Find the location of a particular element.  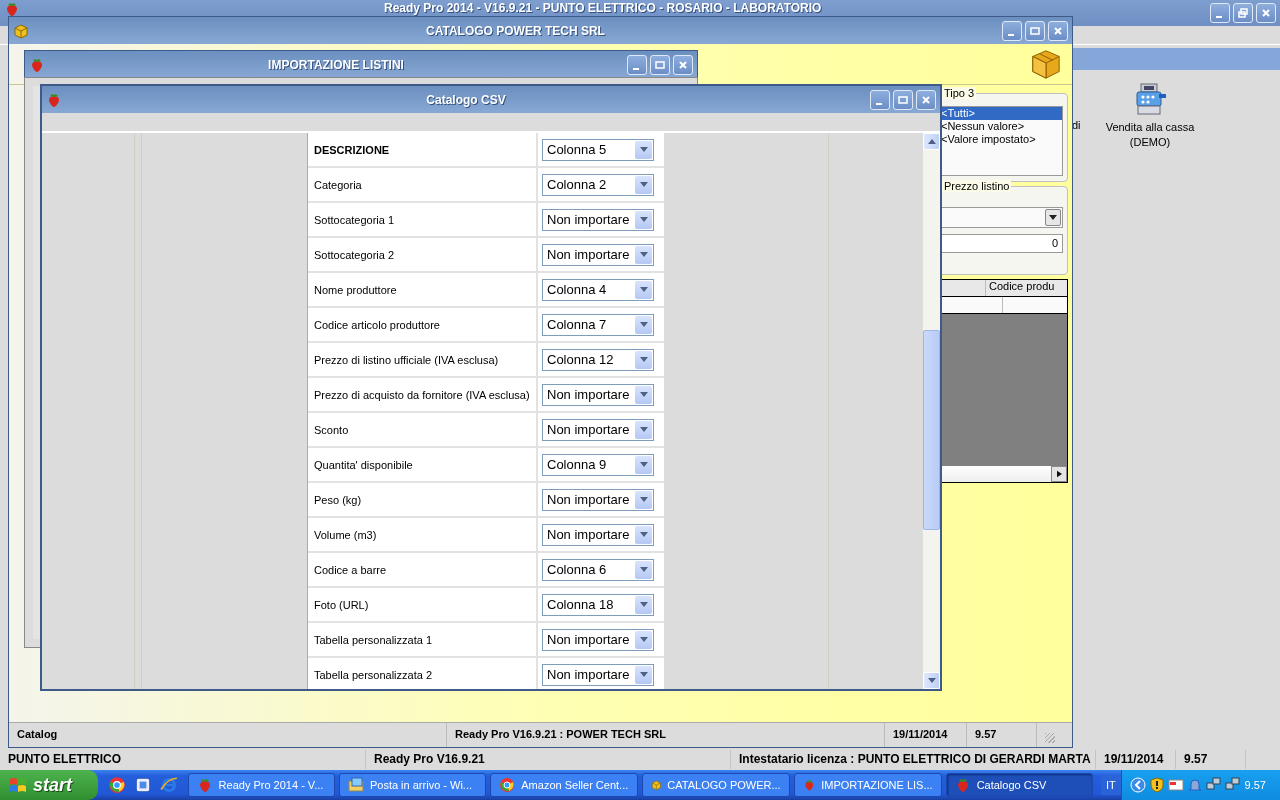

right-arrow-icon is located at coordinates (1059, 474).